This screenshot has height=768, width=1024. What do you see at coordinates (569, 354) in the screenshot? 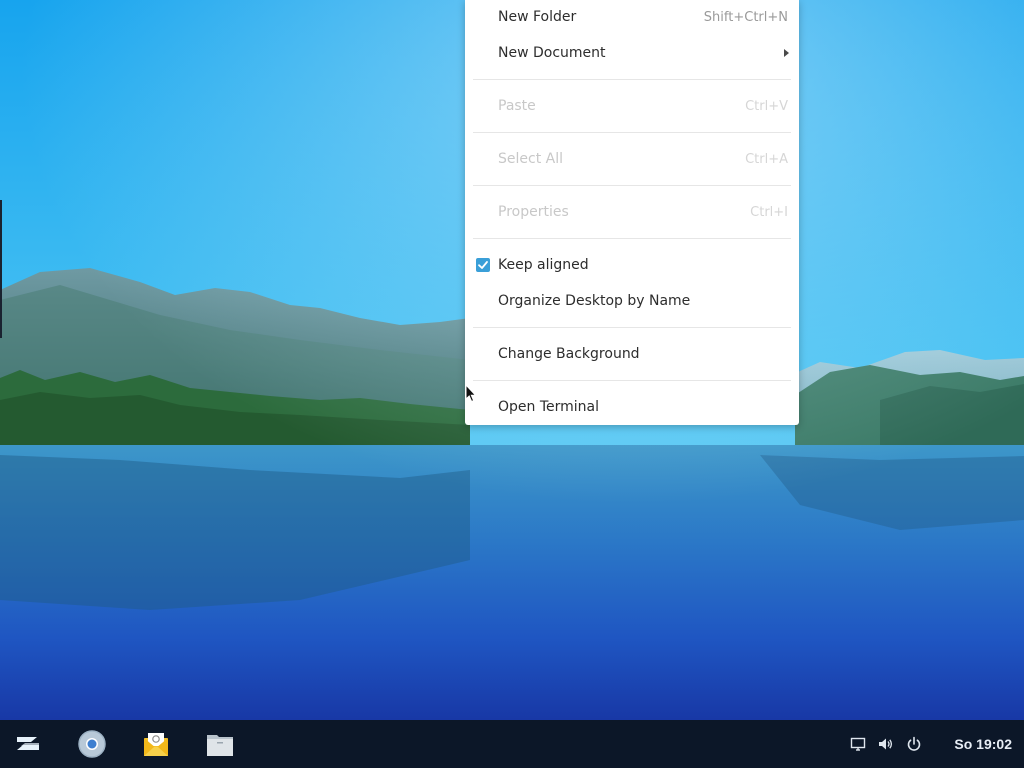
I see `menu-item-label: Change Background` at bounding box center [569, 354].